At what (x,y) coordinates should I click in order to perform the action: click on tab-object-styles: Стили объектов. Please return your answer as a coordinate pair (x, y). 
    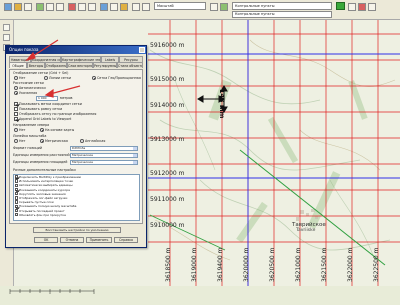
    Looking at the image, I should click on (130, 65).